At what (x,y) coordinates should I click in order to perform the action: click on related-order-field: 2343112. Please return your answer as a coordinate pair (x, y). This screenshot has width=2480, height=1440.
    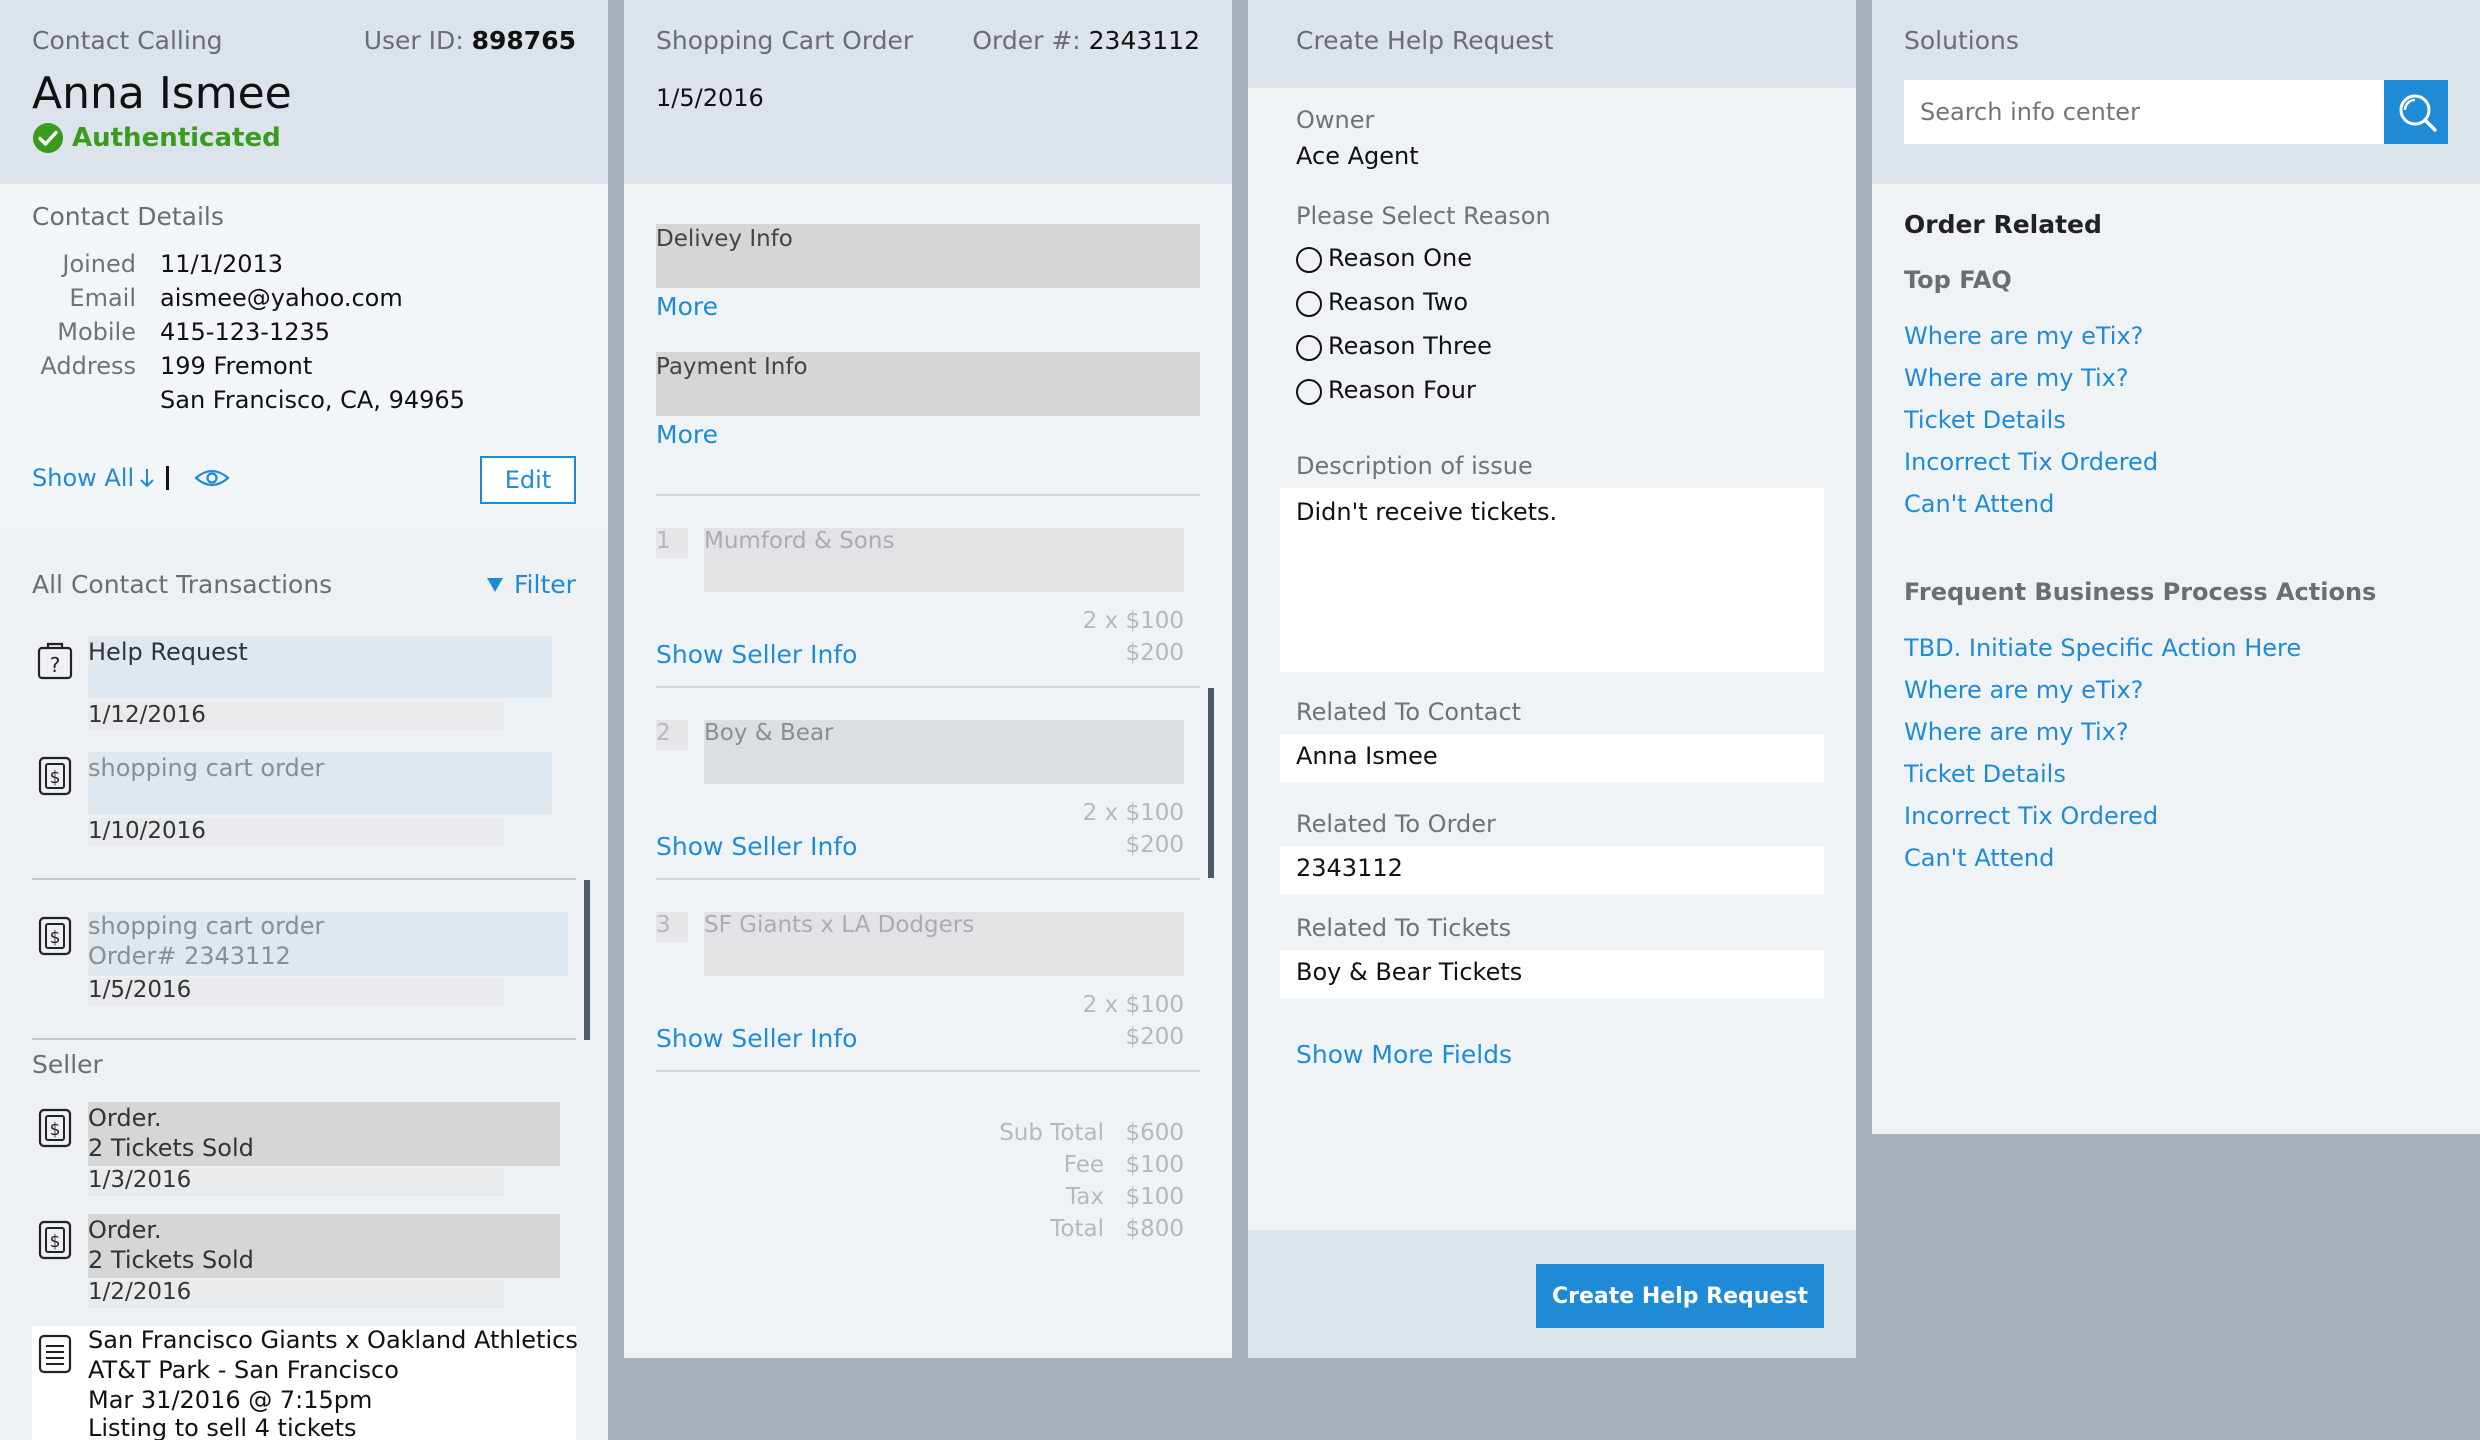
    Looking at the image, I should click on (1552, 870).